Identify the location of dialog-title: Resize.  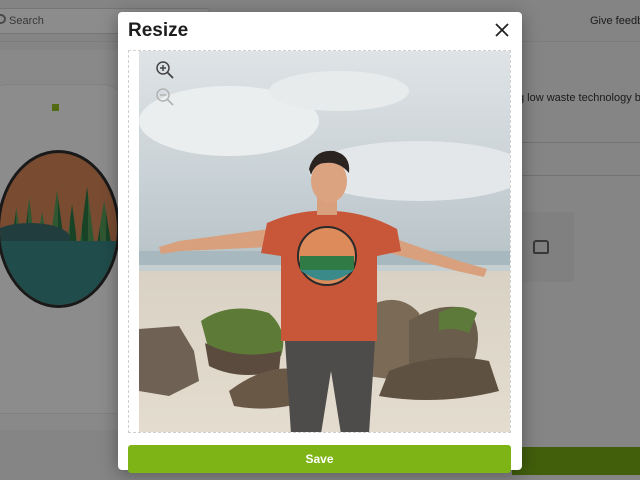
(158, 30).